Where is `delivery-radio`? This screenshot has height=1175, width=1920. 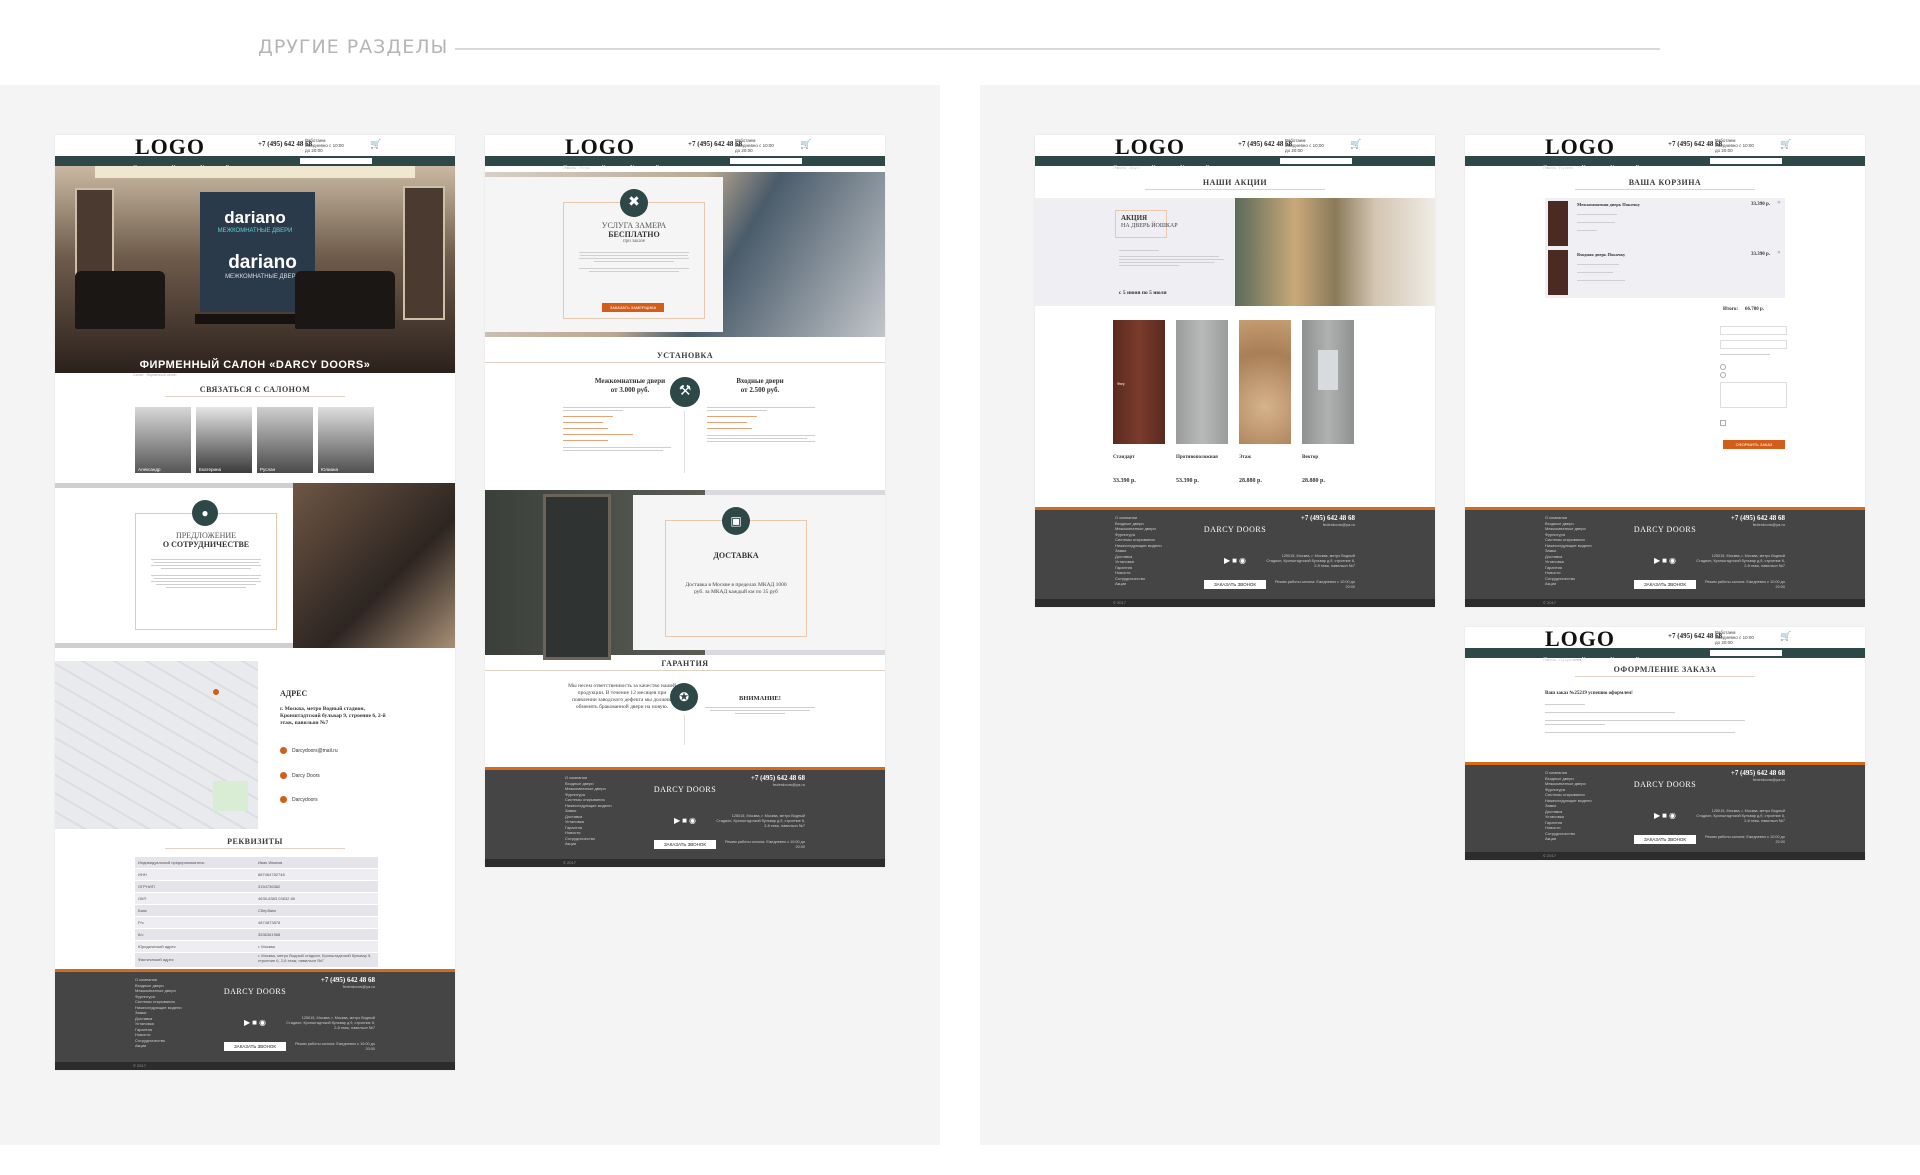
delivery-radio is located at coordinates (1723, 375).